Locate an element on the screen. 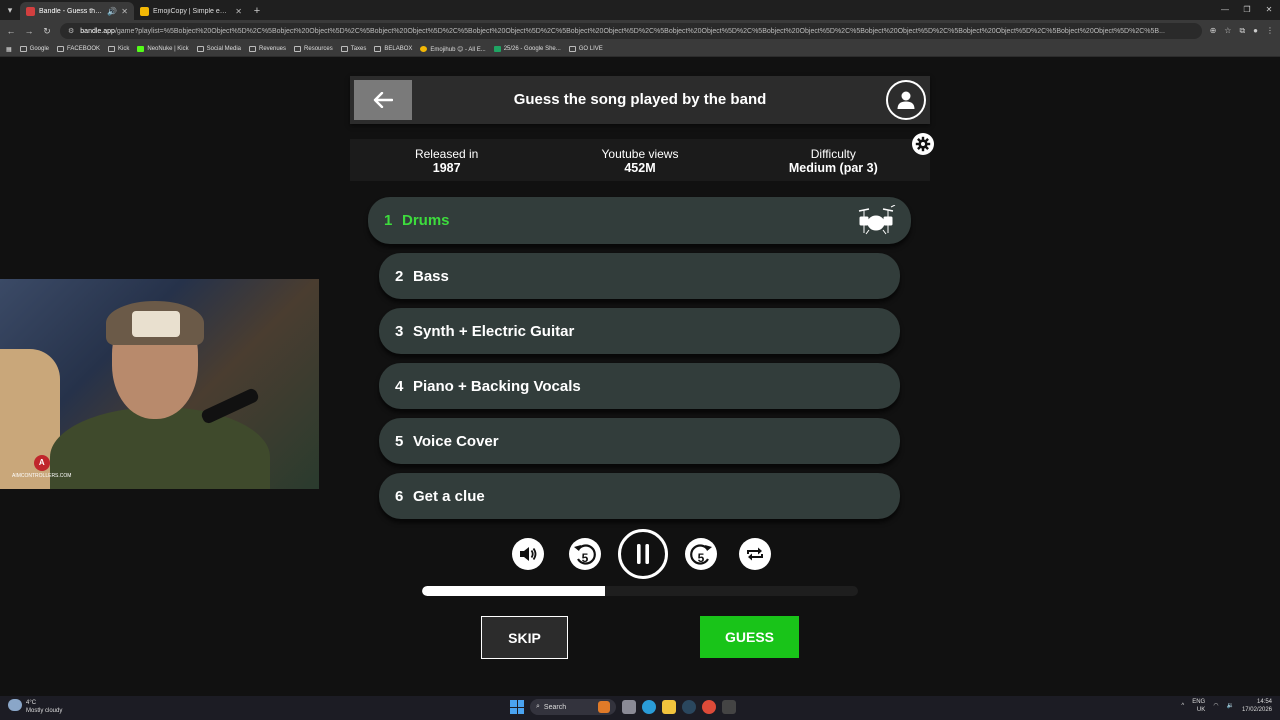 This screenshot has height=720, width=1280. forward-nav-icon: → is located at coordinates (29, 31).